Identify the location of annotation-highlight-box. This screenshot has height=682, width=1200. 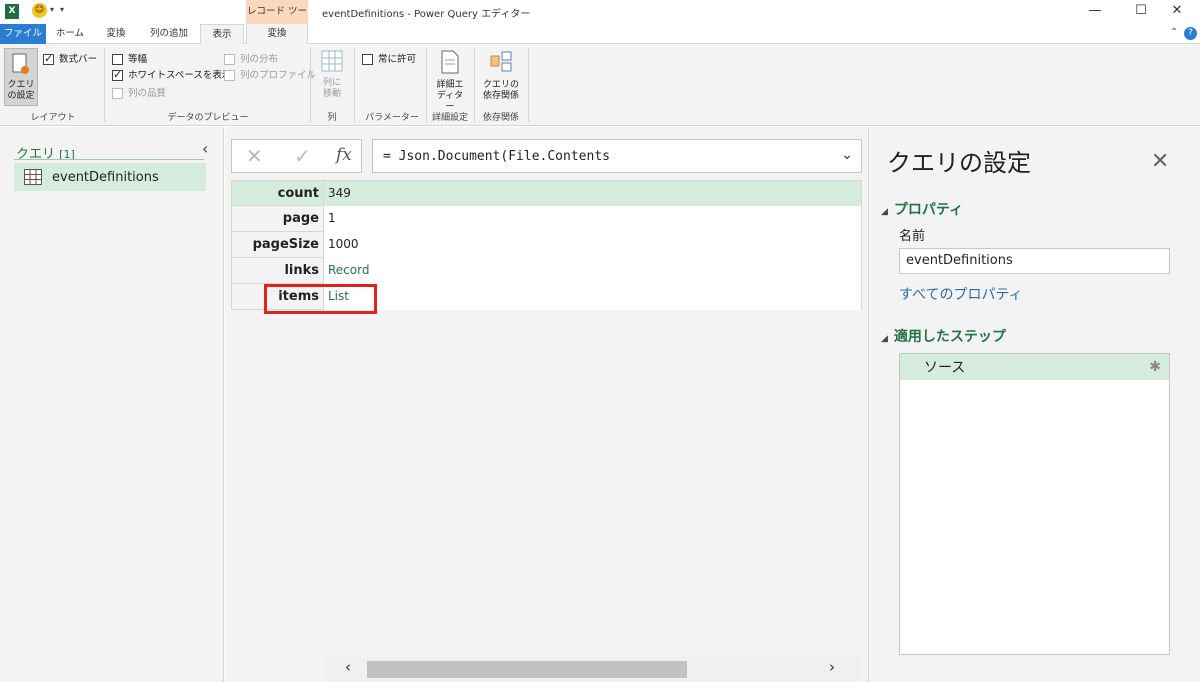
(320, 299).